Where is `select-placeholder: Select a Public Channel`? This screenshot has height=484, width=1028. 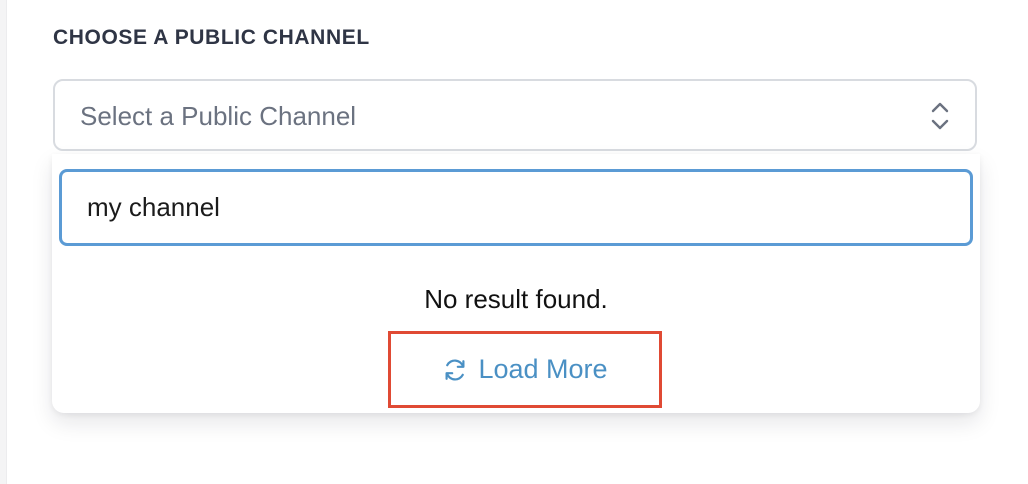 select-placeholder: Select a Public Channel is located at coordinates (218, 116).